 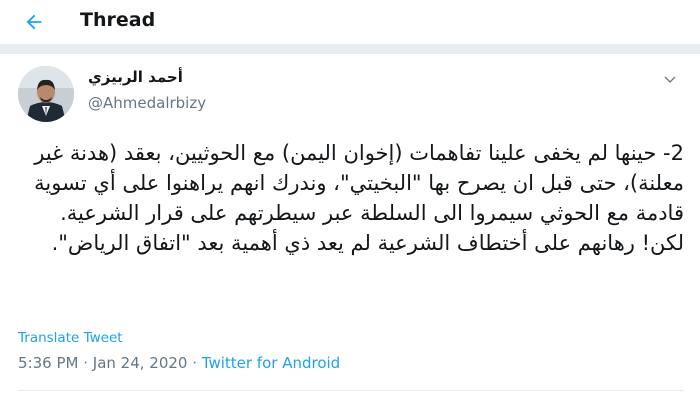 I want to click on translate-tweet-link: Translate Tweet, so click(x=70, y=338).